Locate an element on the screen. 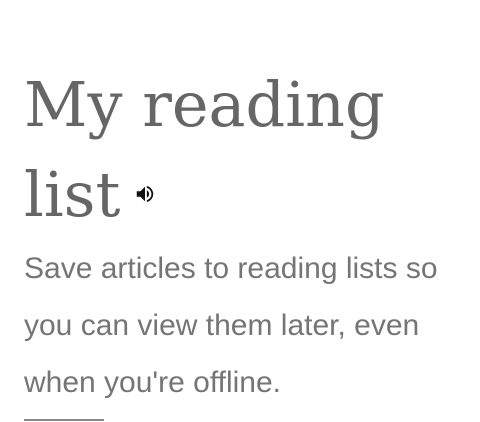  volume-up-icon is located at coordinates (145, 194).